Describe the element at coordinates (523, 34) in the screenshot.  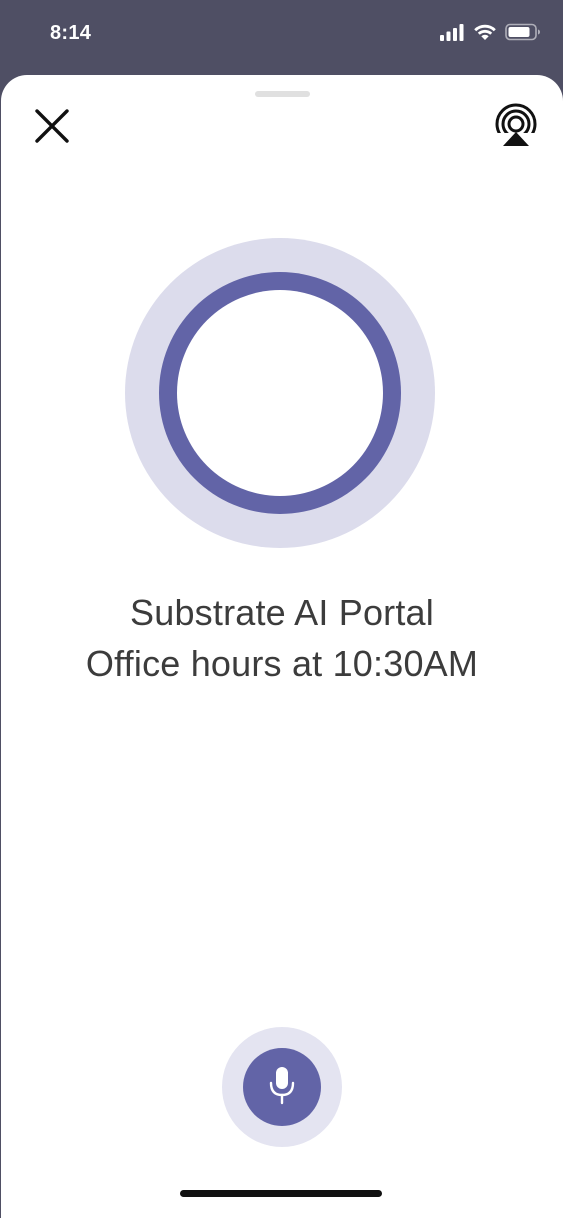
I see `battery-icon` at that location.